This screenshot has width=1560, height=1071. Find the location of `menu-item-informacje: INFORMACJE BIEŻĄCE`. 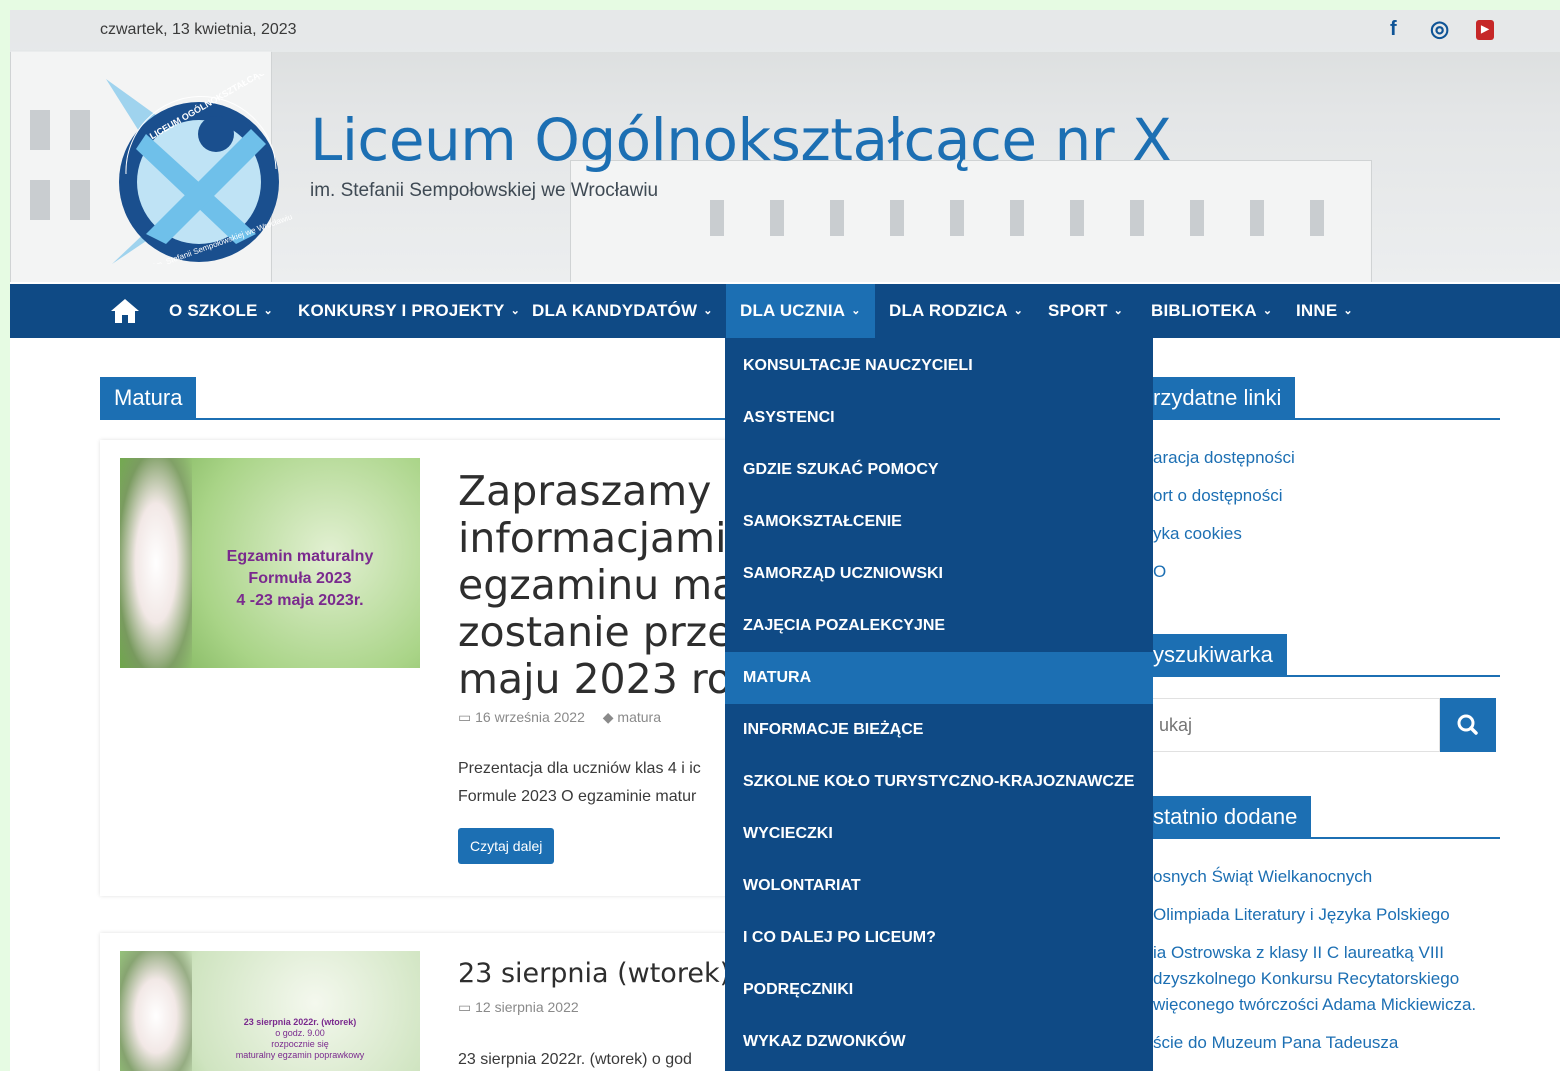

menu-item-informacje: INFORMACJE BIEŻĄCE is located at coordinates (939, 730).